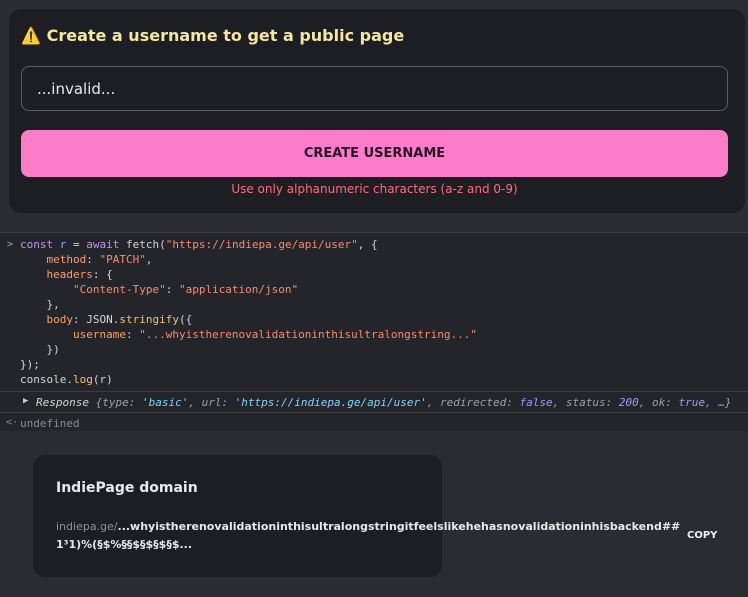 Image resolution: width=748 pixels, height=597 pixels. Describe the element at coordinates (40, 349) in the screenshot. I see `code-line-8: })` at that location.